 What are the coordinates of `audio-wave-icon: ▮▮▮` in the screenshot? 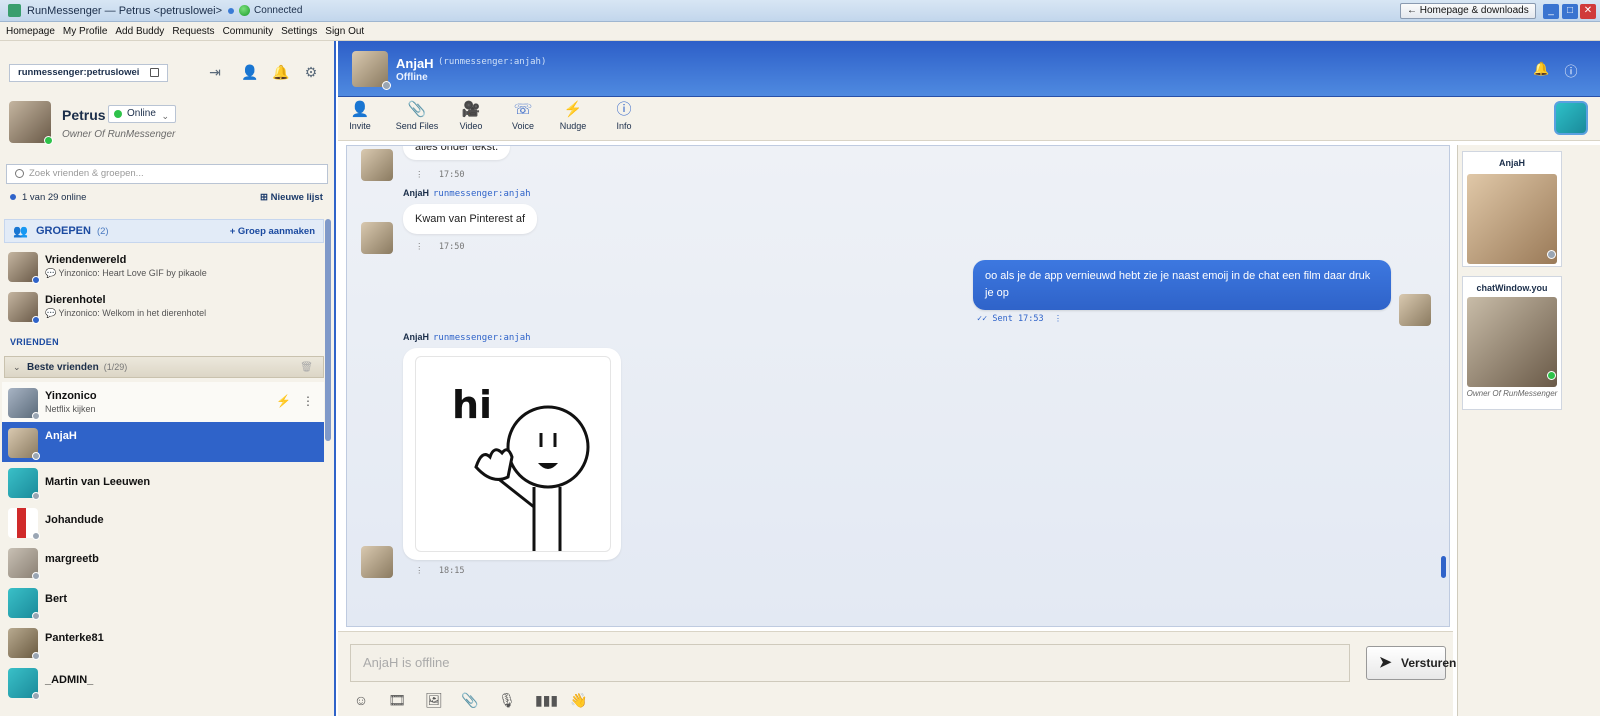 It's located at (546, 701).